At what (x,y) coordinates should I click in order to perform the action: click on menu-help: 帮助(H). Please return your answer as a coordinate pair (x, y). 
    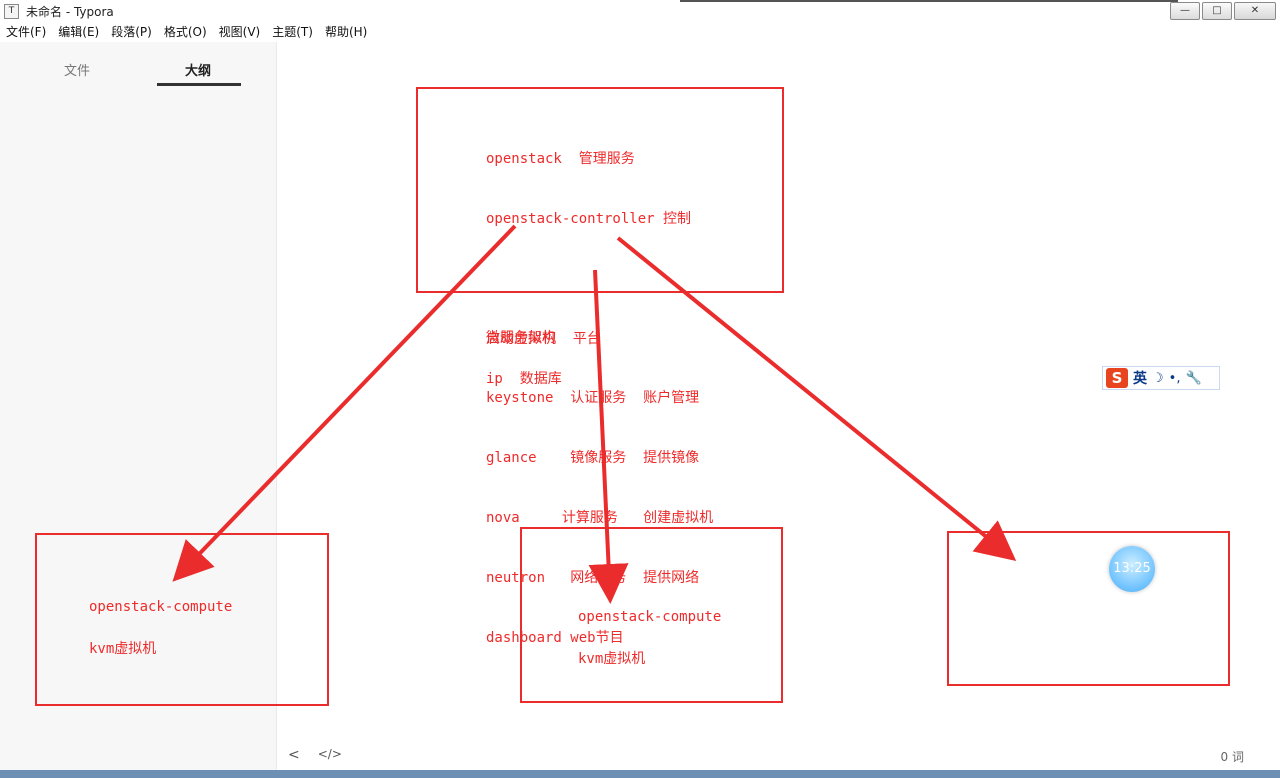
    Looking at the image, I should click on (346, 32).